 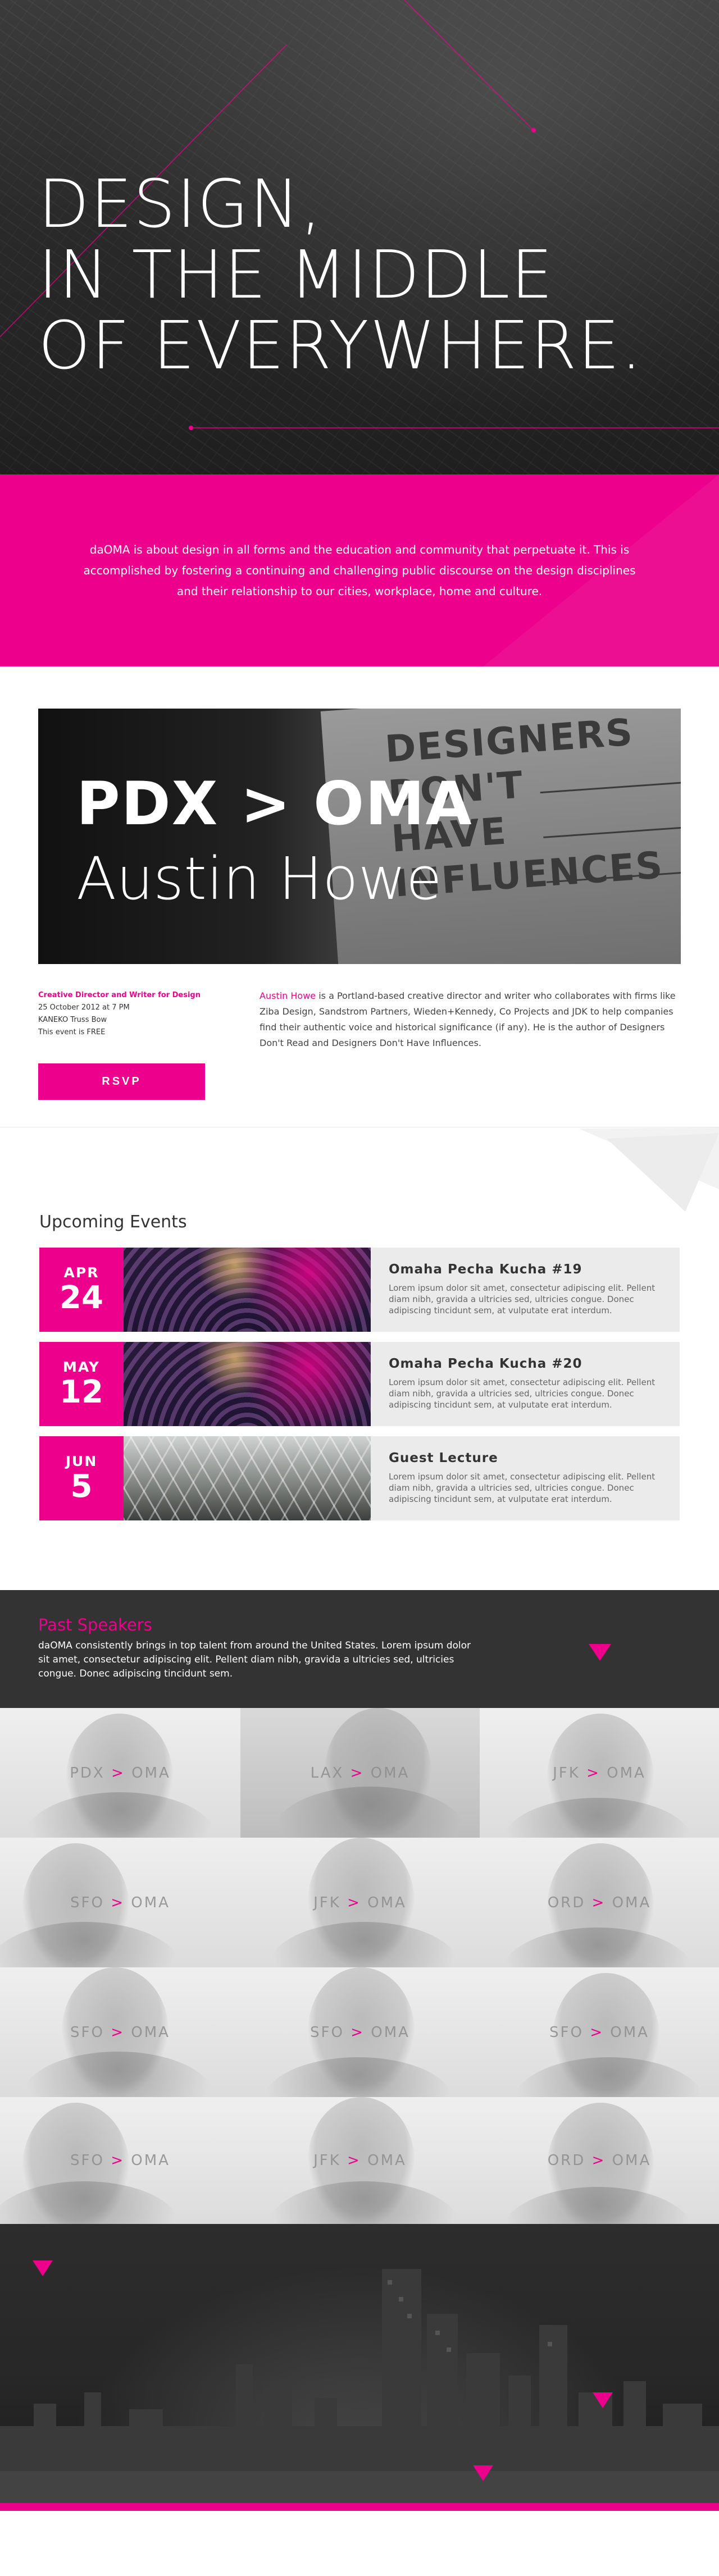 I want to click on event-title: Omaha Pecha Kucha #20, so click(x=526, y=1363).